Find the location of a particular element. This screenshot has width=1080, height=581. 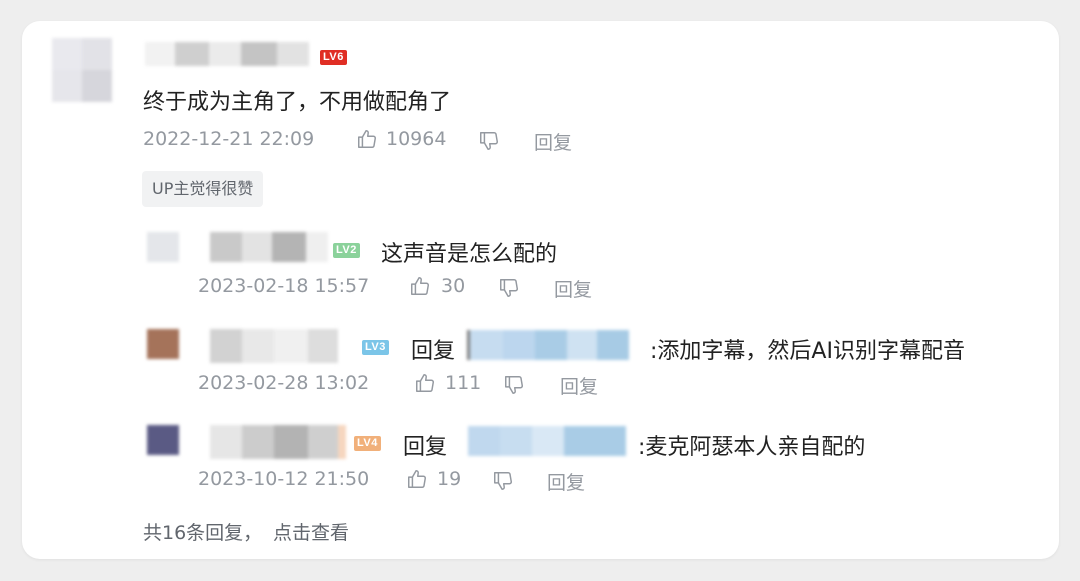

like-count: 19 is located at coordinates (449, 479).